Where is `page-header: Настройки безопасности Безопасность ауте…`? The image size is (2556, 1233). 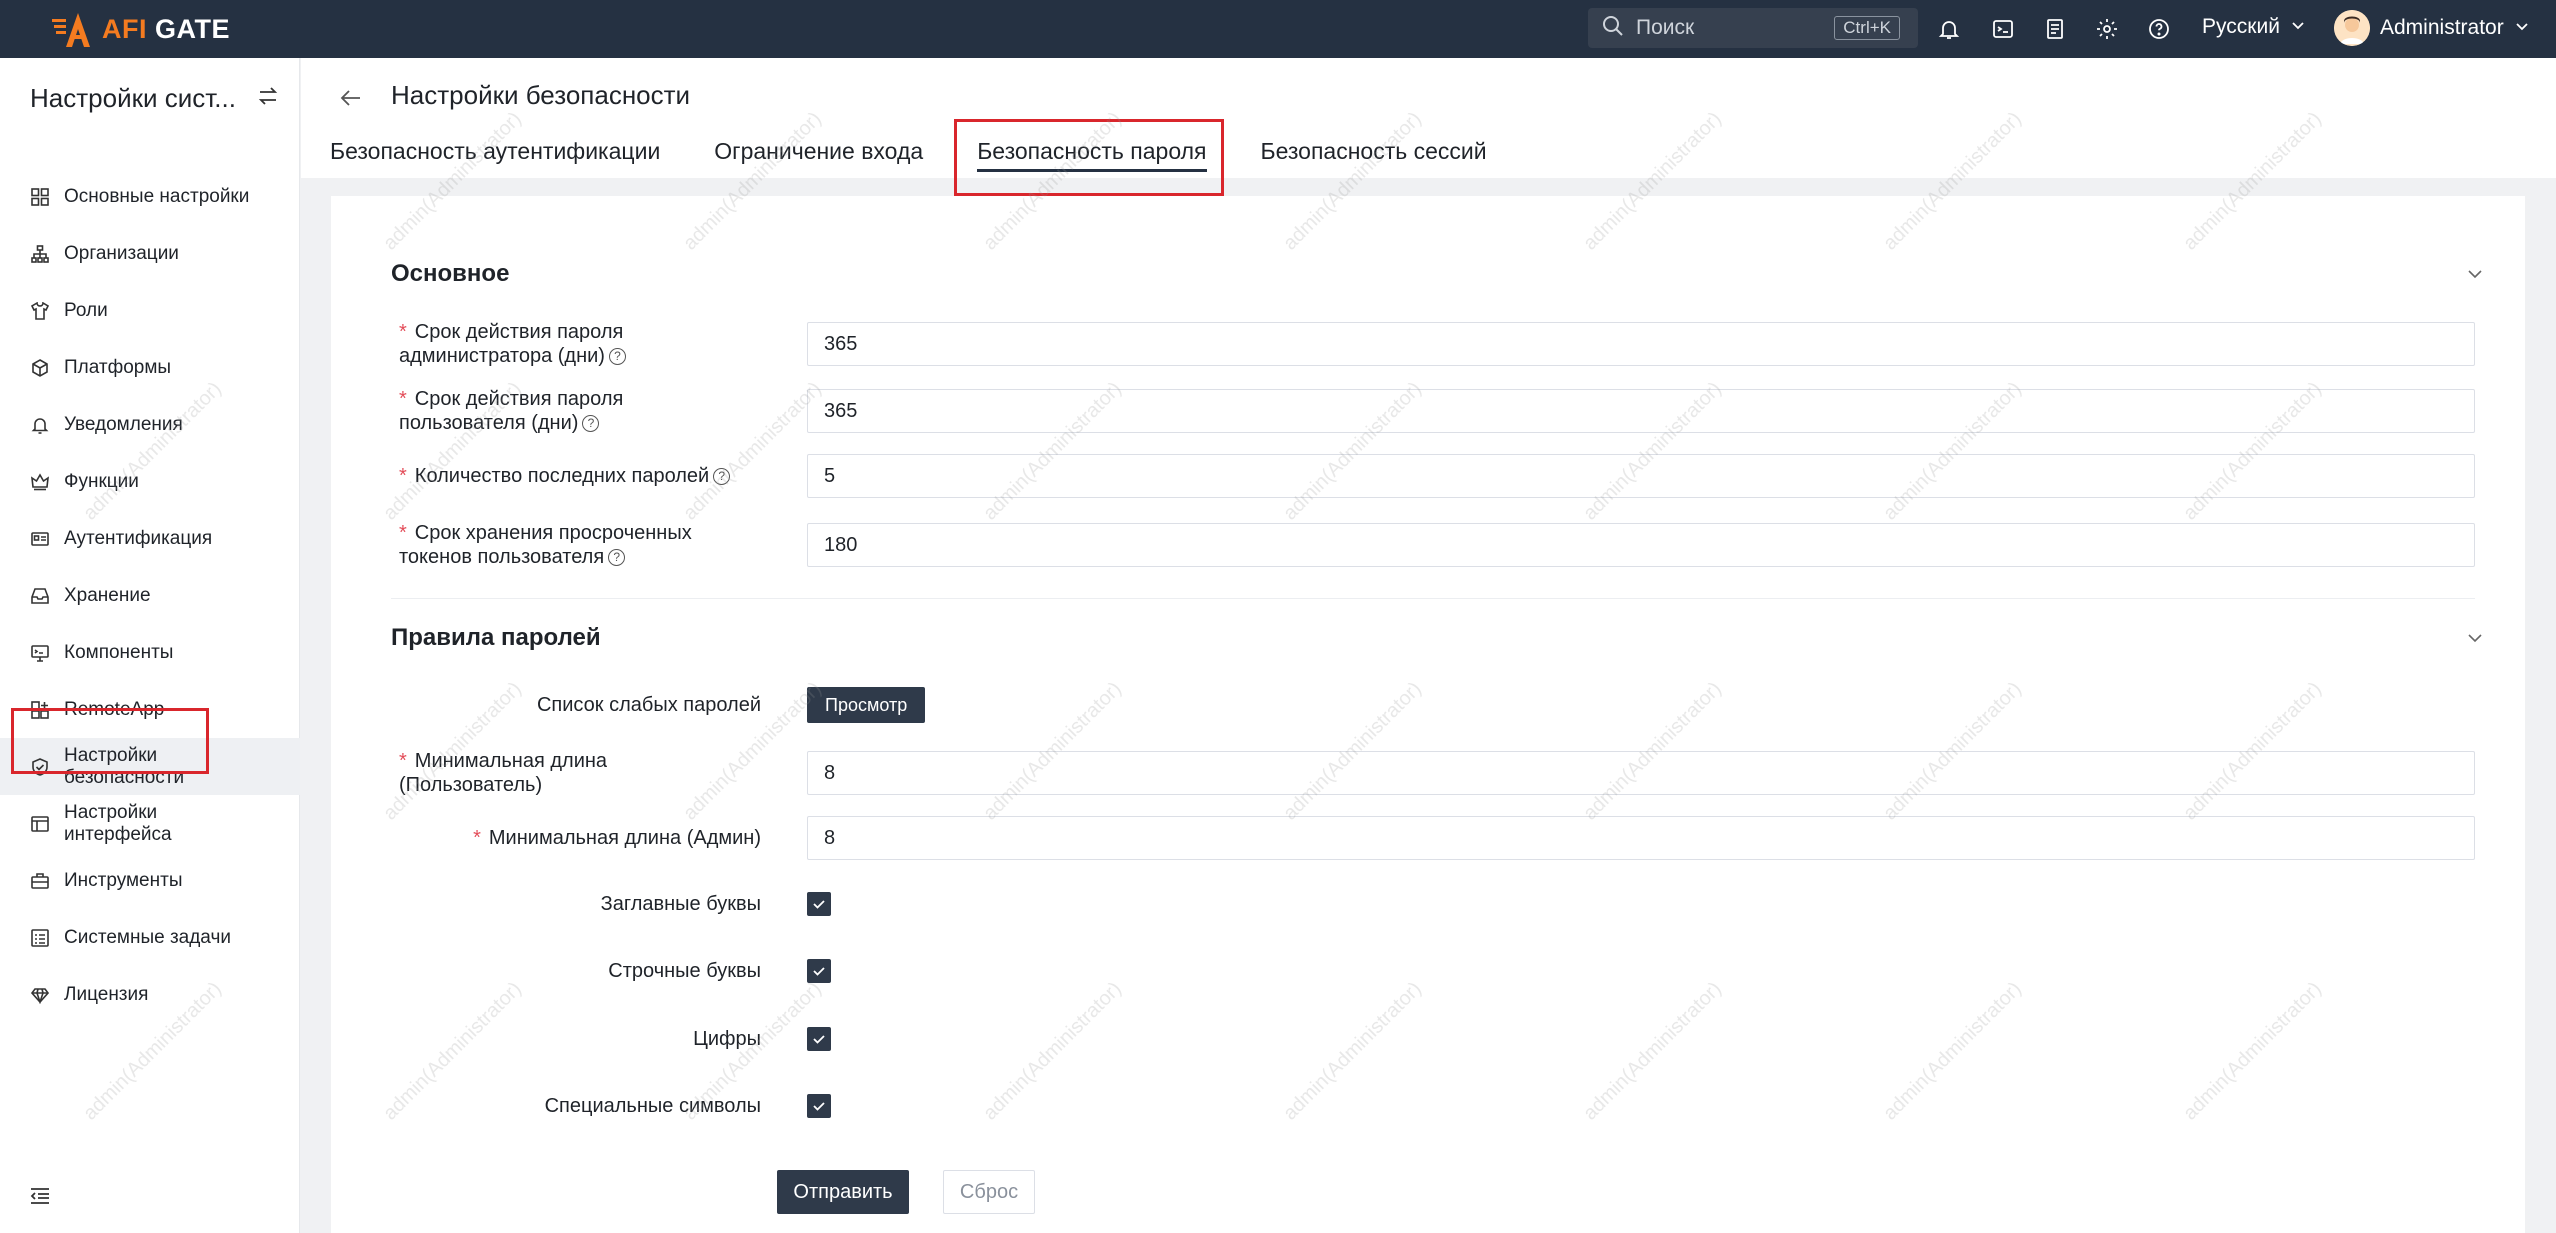 page-header: Настройки безопасности Безопасность ауте… is located at coordinates (1428, 118).